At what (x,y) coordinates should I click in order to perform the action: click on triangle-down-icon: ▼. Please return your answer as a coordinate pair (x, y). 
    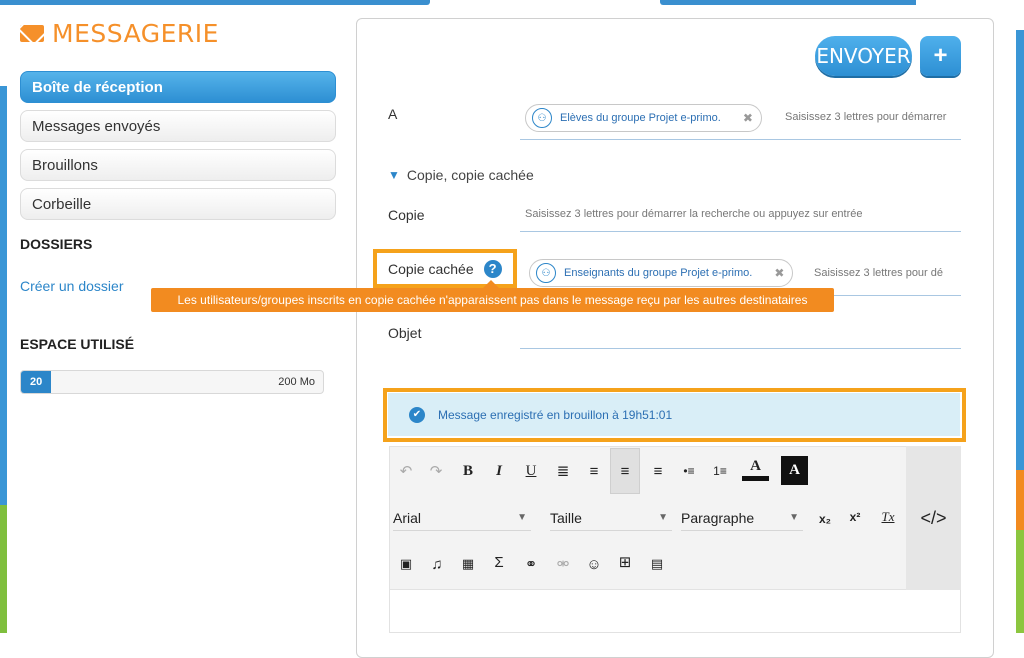
    Looking at the image, I should click on (394, 175).